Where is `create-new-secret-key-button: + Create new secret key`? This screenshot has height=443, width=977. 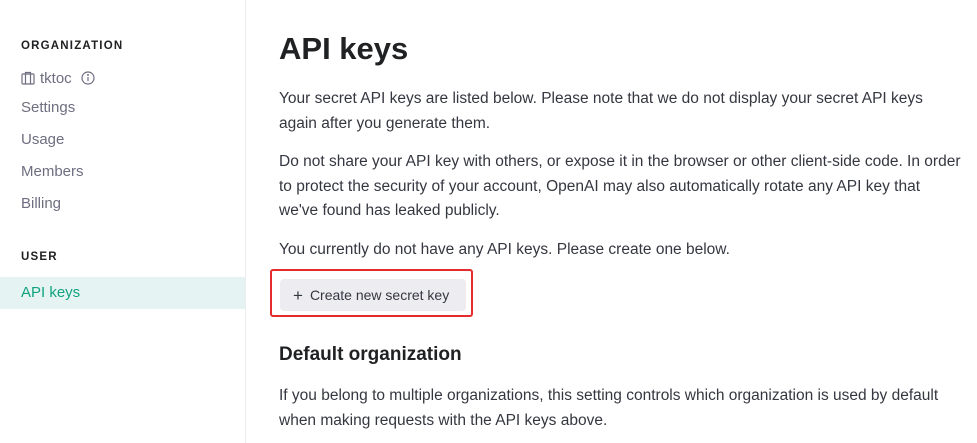
create-new-secret-key-button: + Create new secret key is located at coordinates (373, 295).